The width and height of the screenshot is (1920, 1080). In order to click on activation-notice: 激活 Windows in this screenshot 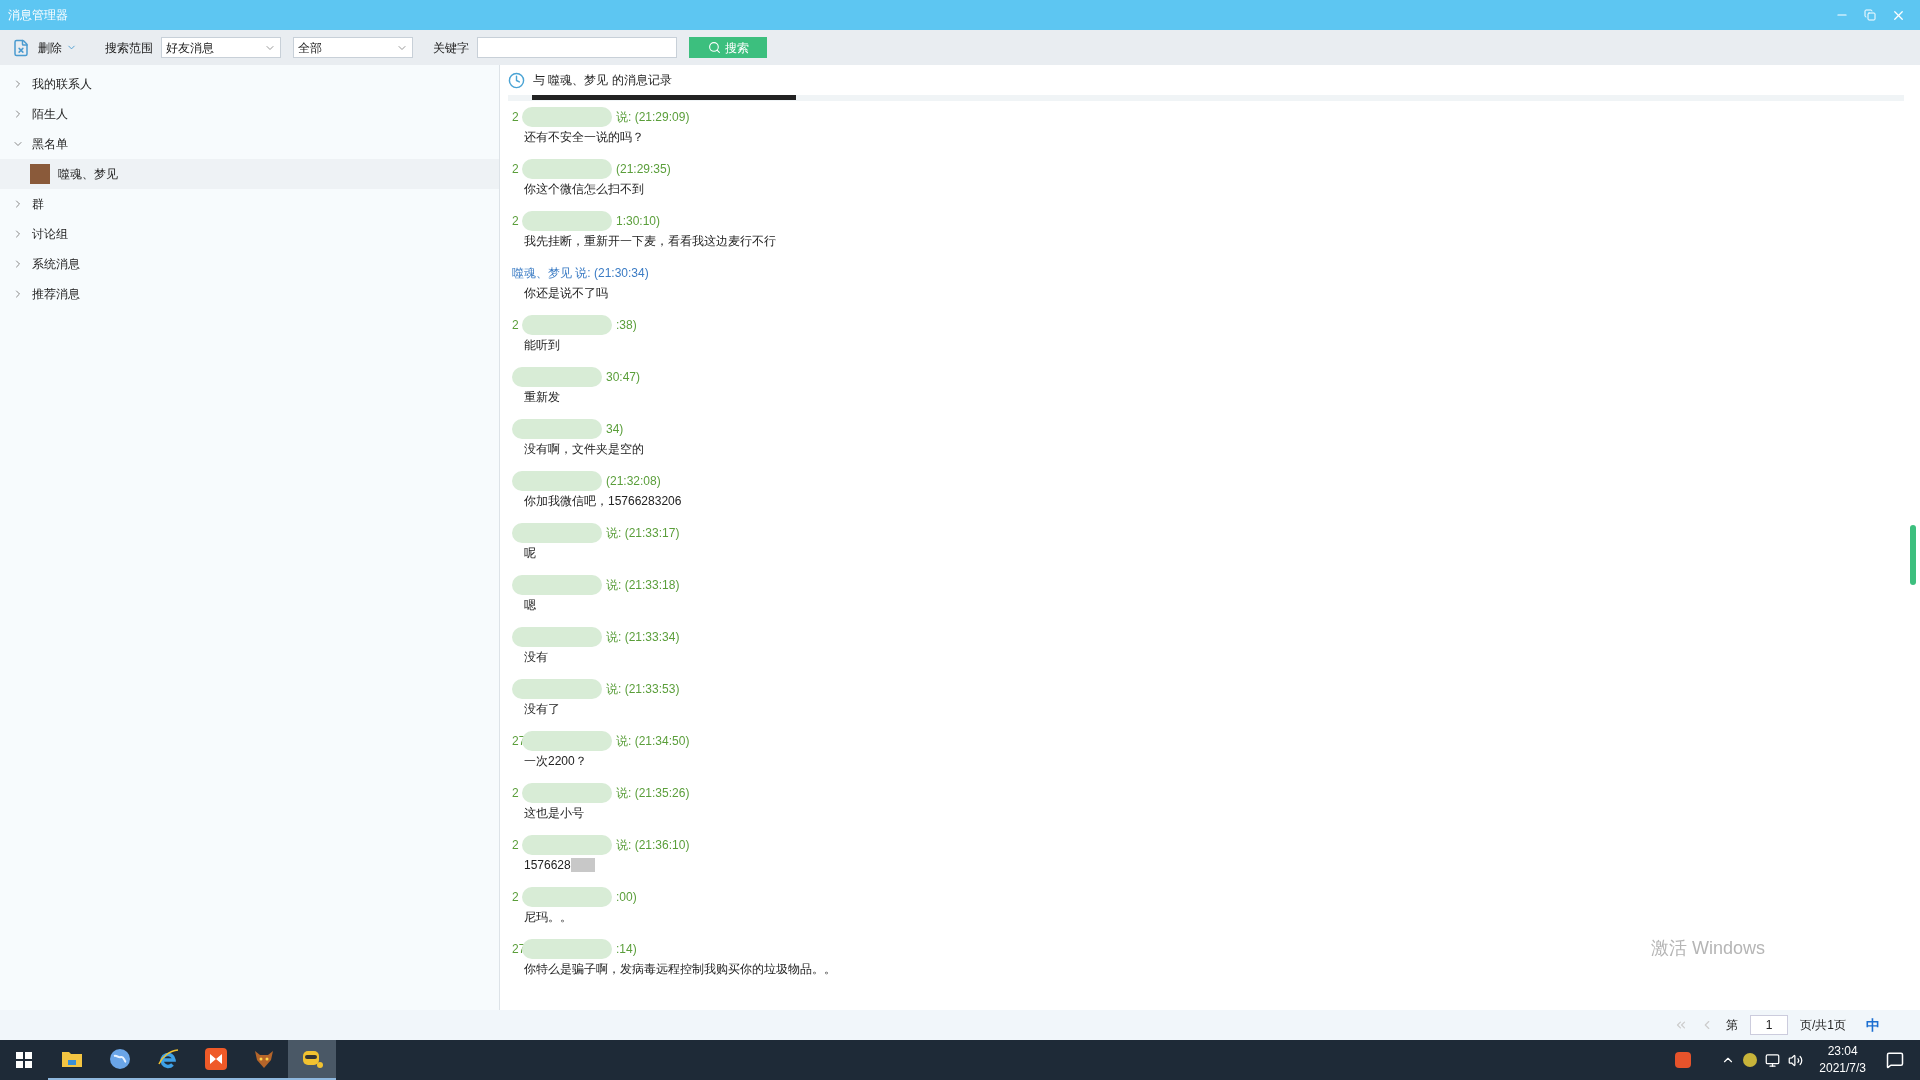, I will do `click(1707, 948)`.